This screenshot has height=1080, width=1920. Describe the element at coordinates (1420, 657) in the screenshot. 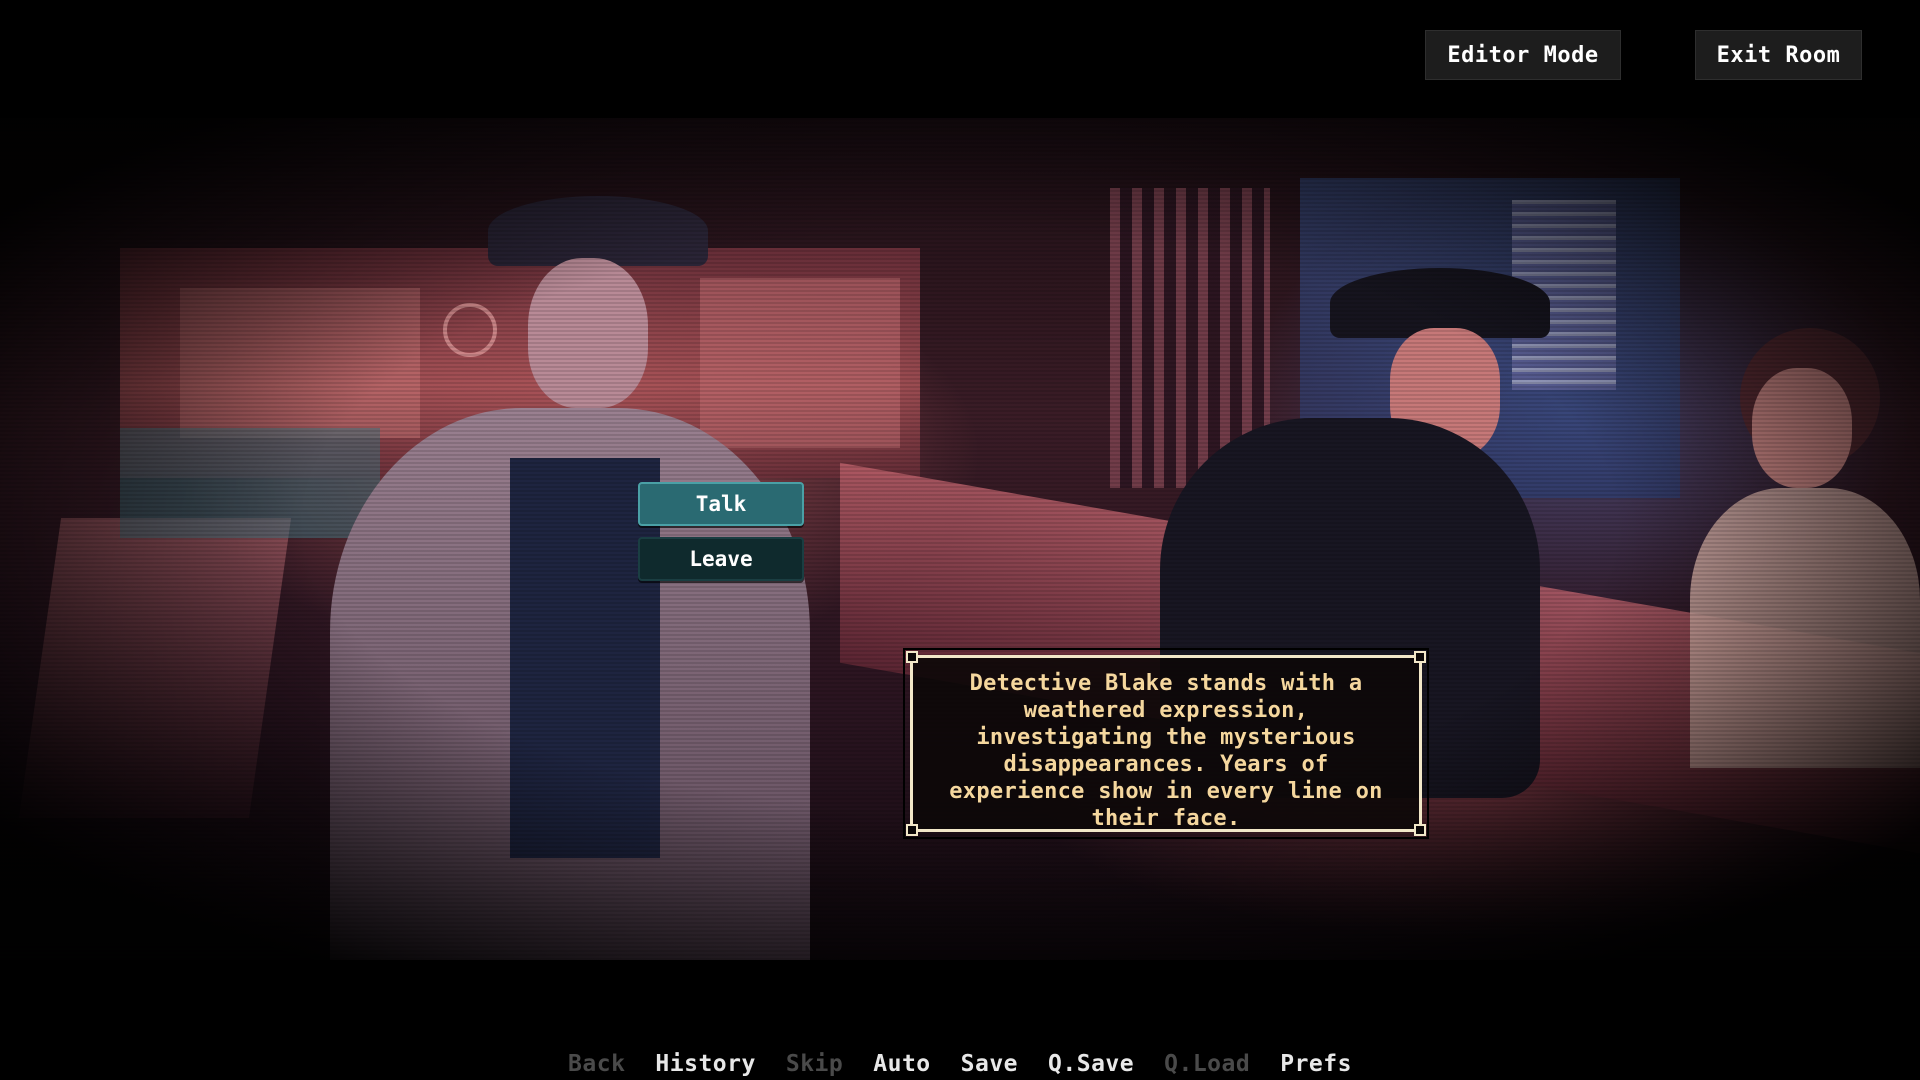

I see `dialogue-corner-top-right` at that location.